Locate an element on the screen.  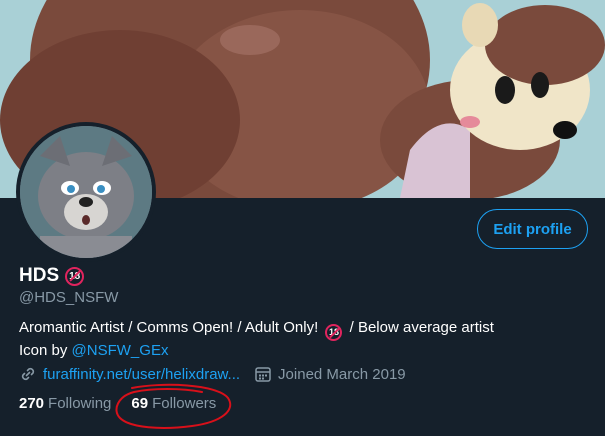
profile-avatar is located at coordinates (86, 192).